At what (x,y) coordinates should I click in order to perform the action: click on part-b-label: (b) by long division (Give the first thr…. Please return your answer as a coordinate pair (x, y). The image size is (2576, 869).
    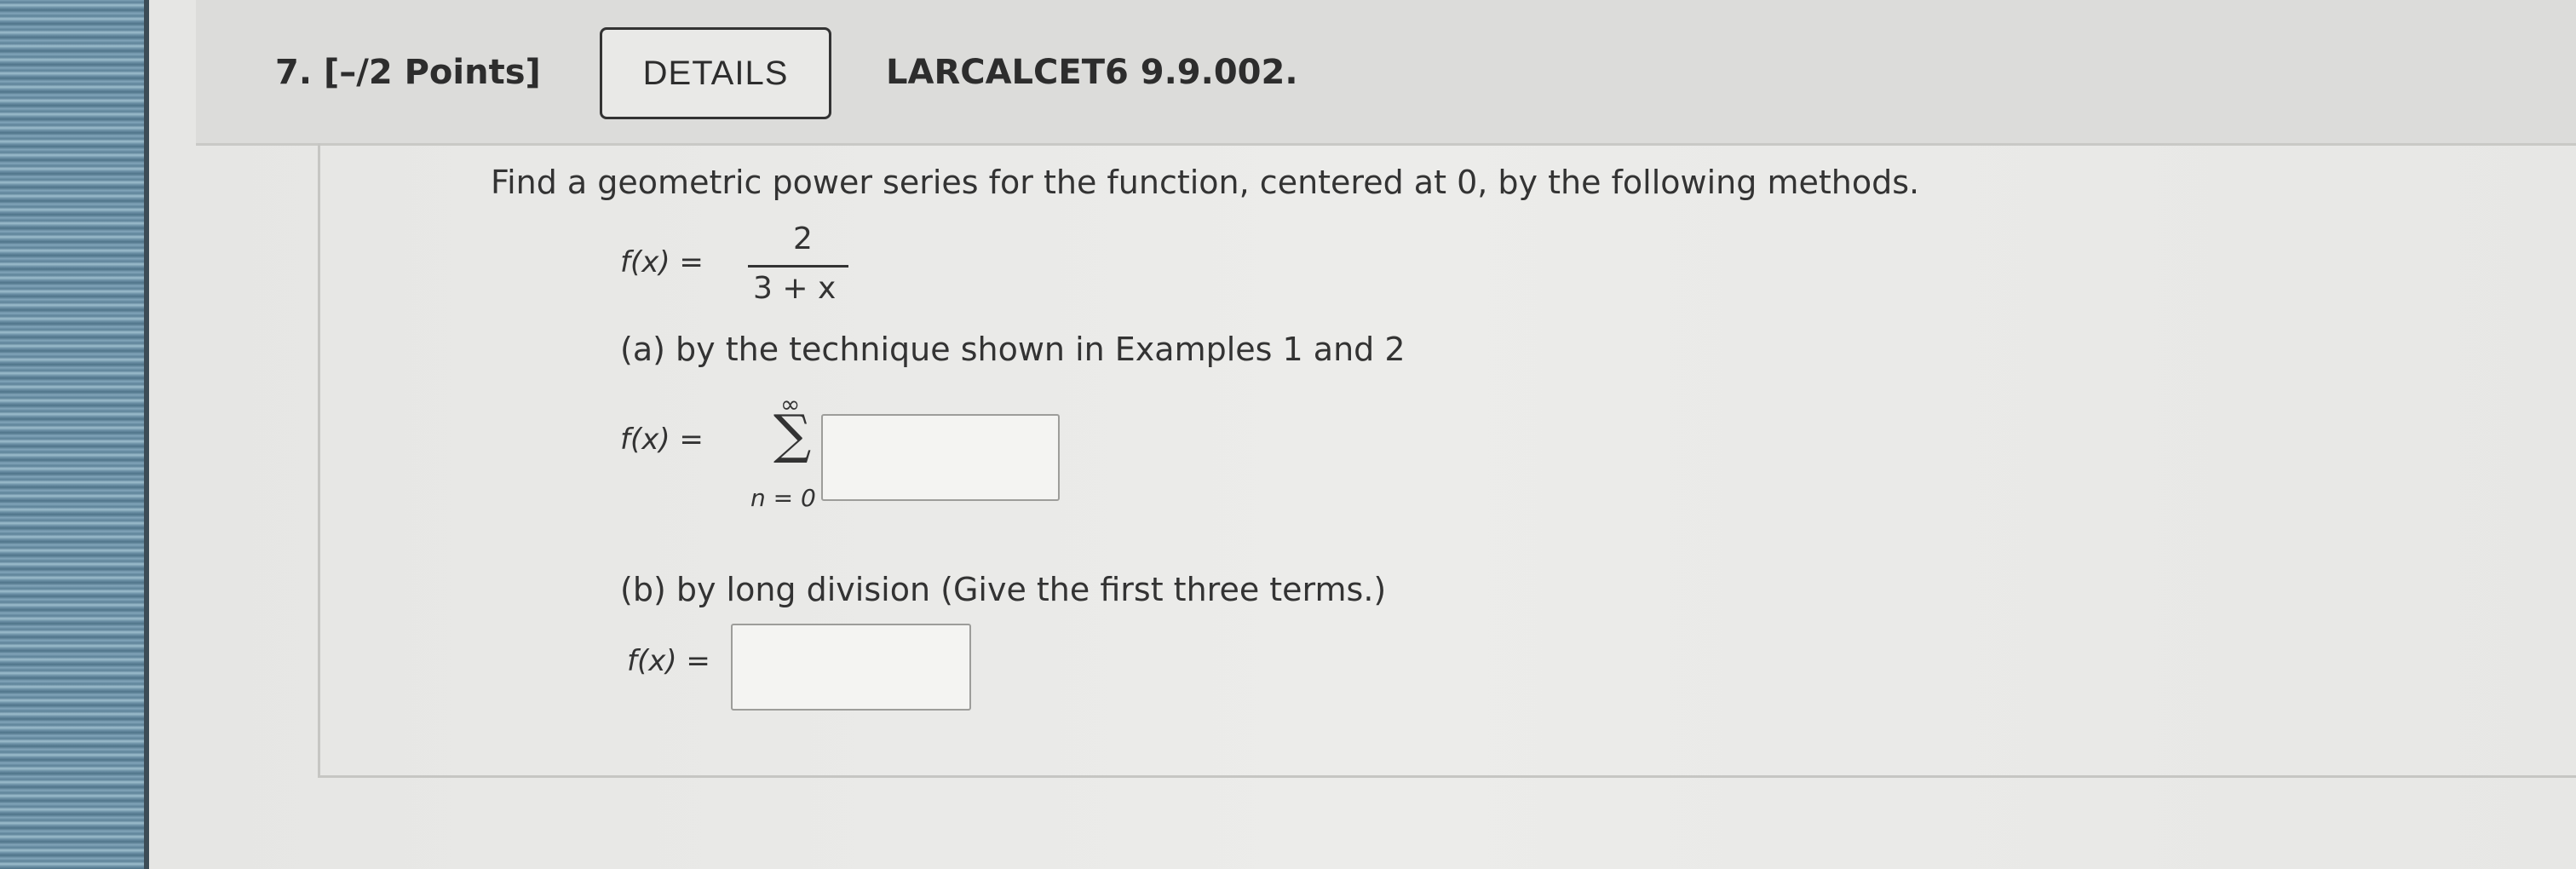
    Looking at the image, I should click on (1004, 589).